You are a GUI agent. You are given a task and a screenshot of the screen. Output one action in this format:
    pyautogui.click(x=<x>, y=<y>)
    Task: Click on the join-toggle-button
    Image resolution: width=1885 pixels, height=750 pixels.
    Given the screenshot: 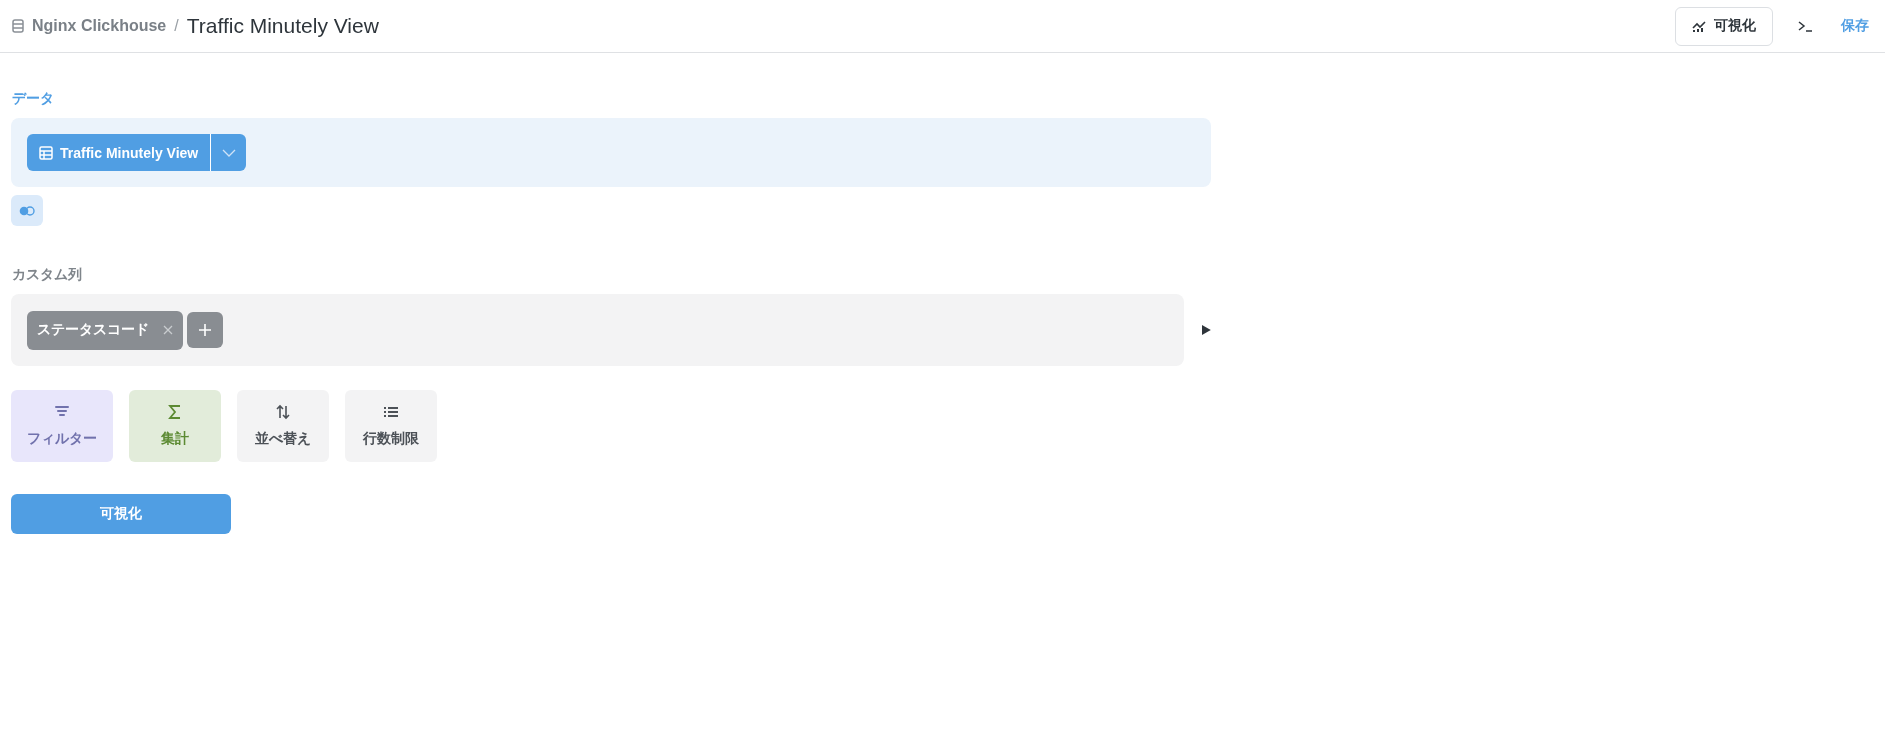 What is the action you would take?
    pyautogui.click(x=27, y=210)
    